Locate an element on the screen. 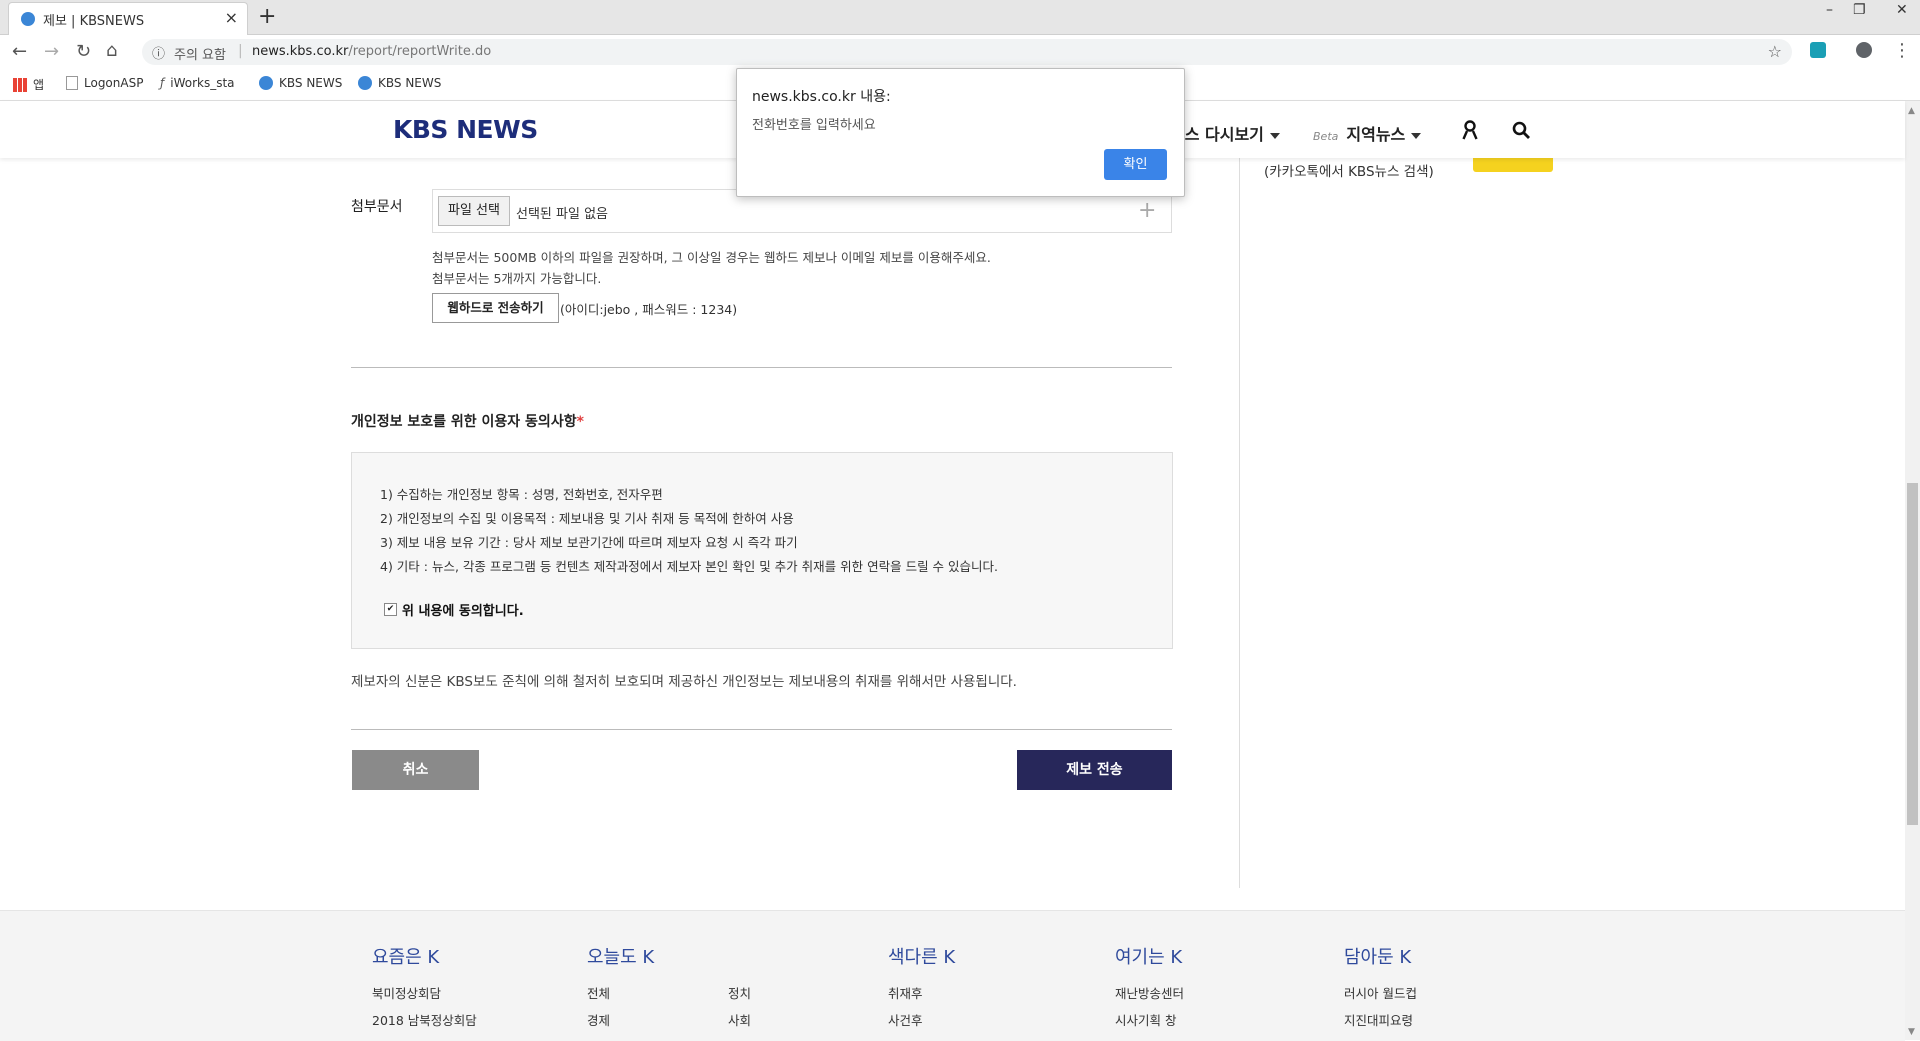 This screenshot has width=1920, height=1041. tab-title: 제보 | KBSNEWS is located at coordinates (94, 21).